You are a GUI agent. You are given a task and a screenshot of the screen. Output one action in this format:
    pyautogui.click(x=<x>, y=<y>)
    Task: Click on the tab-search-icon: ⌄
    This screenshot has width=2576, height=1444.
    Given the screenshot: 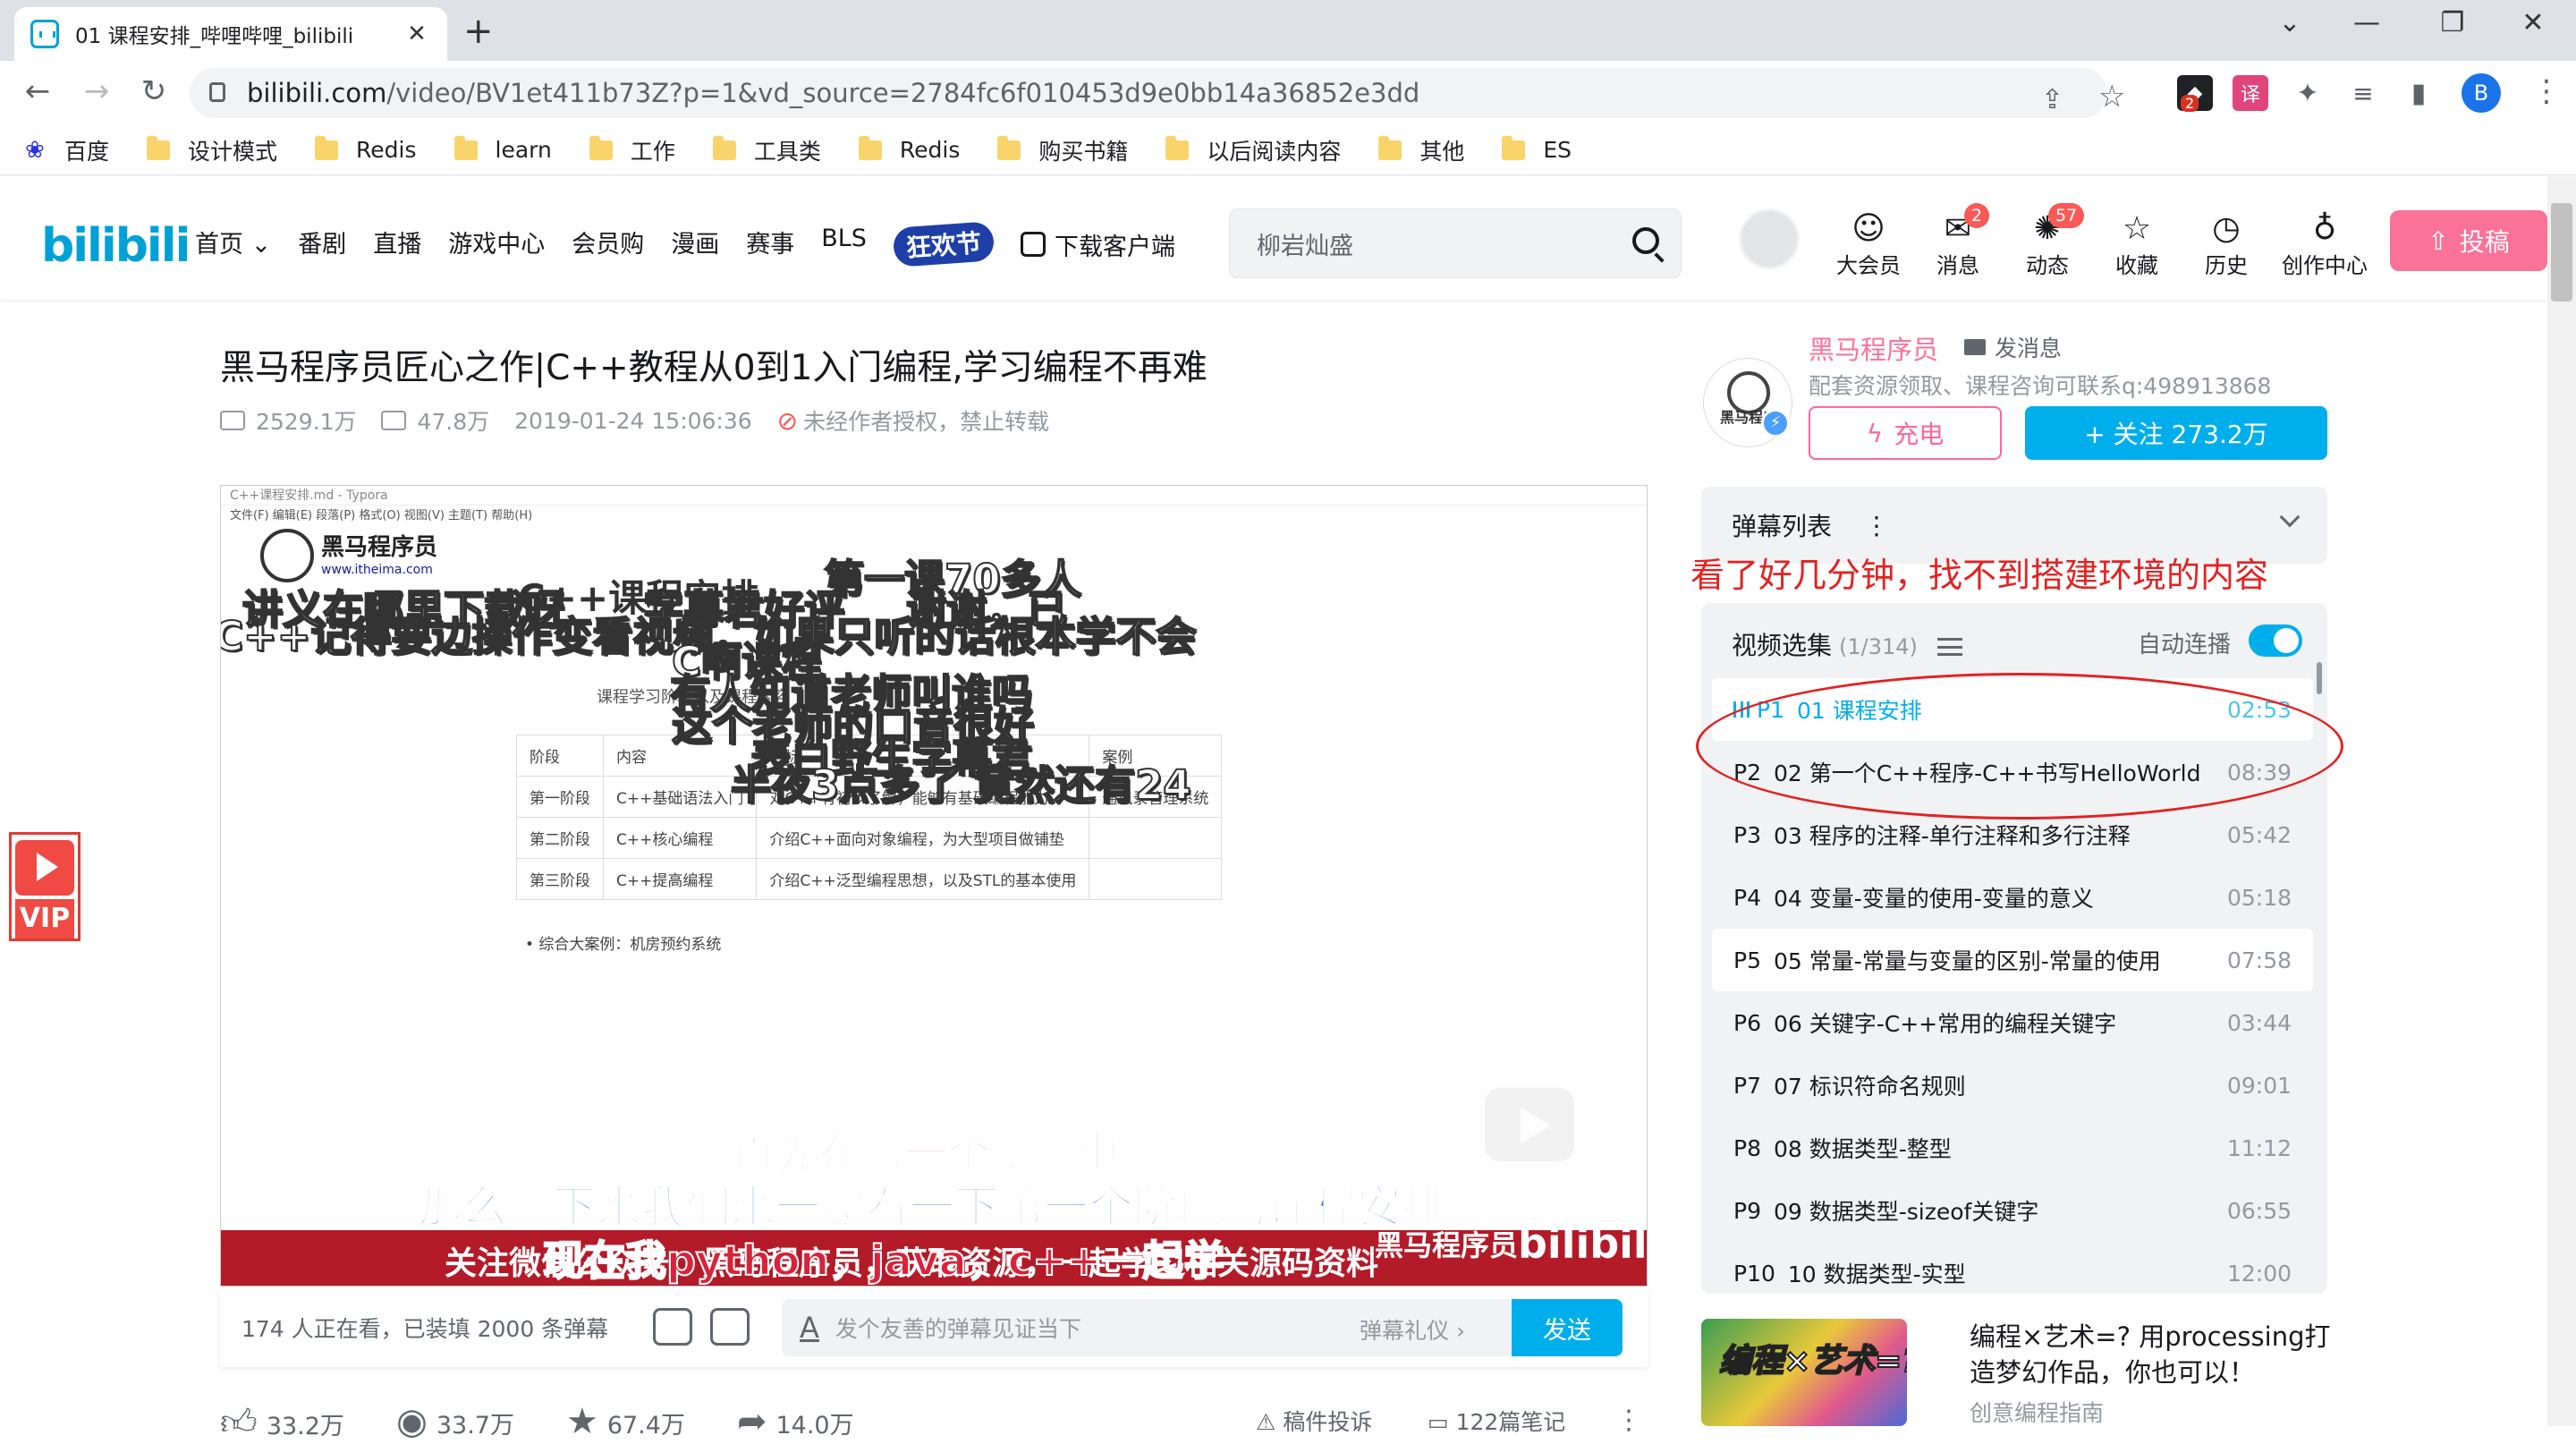 What is the action you would take?
    pyautogui.click(x=2290, y=23)
    